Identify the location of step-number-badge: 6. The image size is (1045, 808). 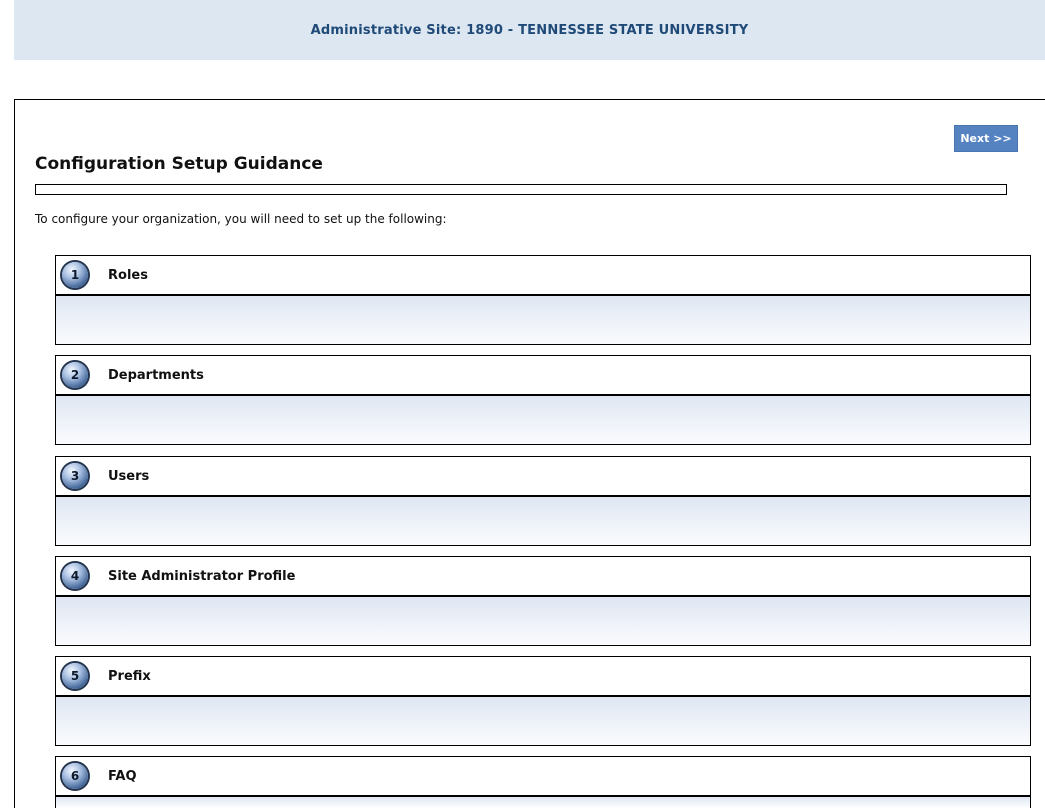
(75, 776).